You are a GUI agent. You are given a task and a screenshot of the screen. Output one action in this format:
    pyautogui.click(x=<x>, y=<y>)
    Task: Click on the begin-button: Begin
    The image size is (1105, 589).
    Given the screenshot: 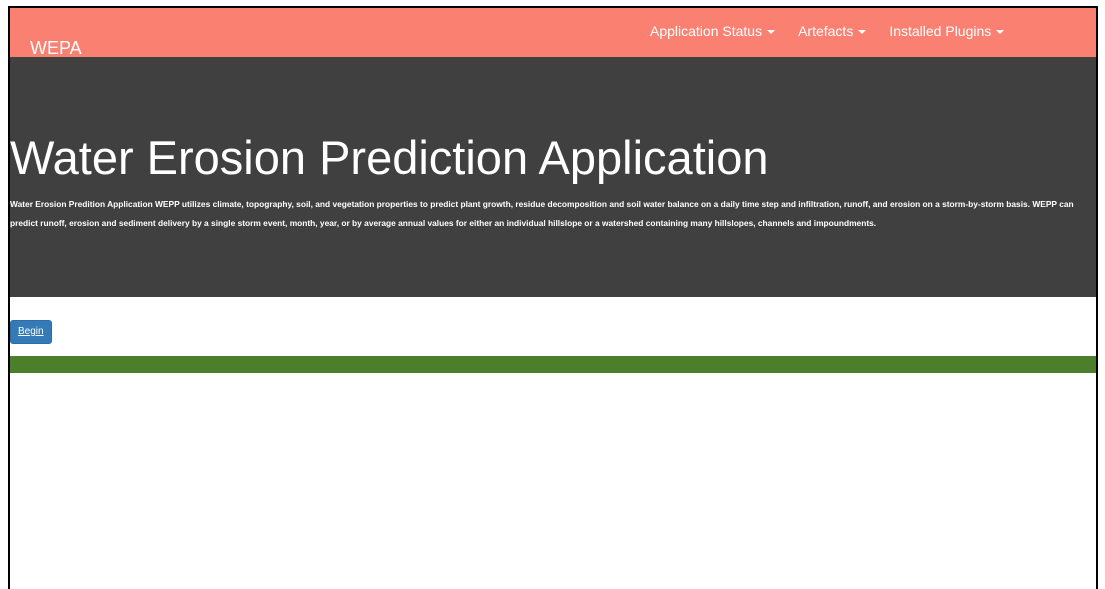 What is the action you would take?
    pyautogui.click(x=31, y=332)
    